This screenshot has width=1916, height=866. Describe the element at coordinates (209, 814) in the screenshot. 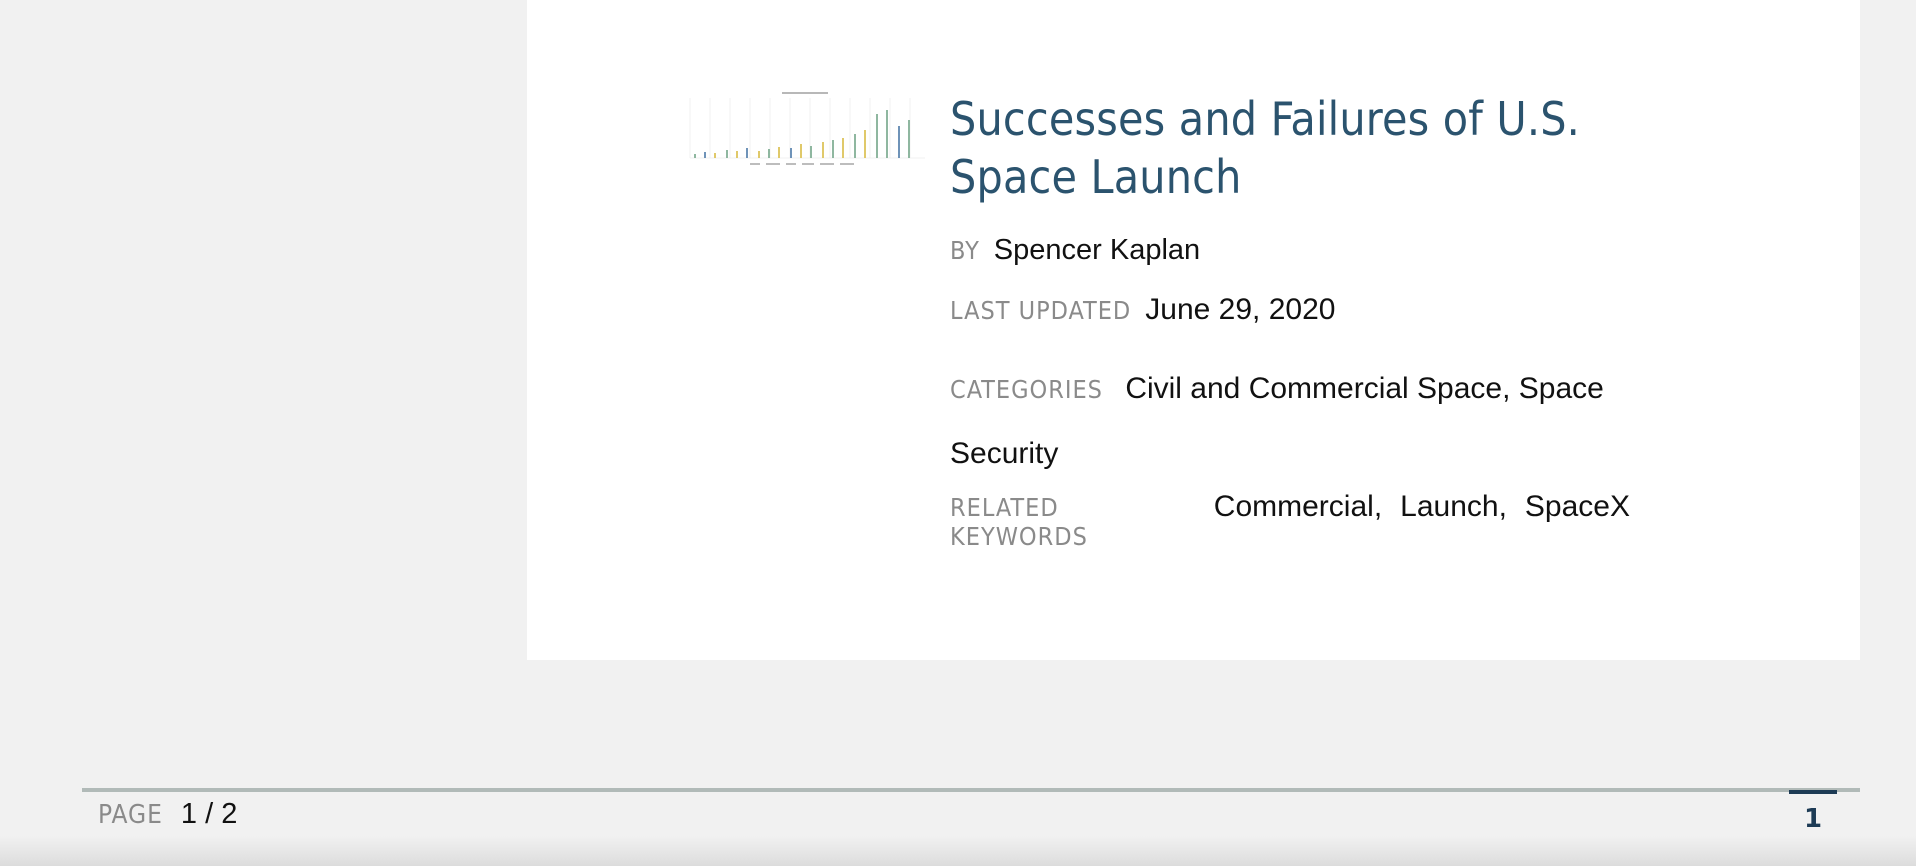

I see `page-count: 1 / 2` at that location.